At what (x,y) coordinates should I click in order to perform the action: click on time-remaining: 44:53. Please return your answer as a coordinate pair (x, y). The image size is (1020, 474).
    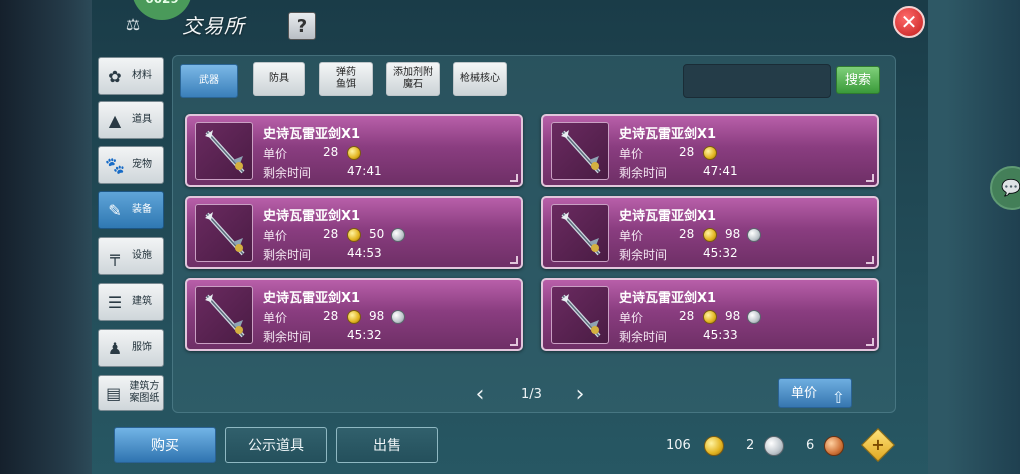
    Looking at the image, I should click on (364, 253).